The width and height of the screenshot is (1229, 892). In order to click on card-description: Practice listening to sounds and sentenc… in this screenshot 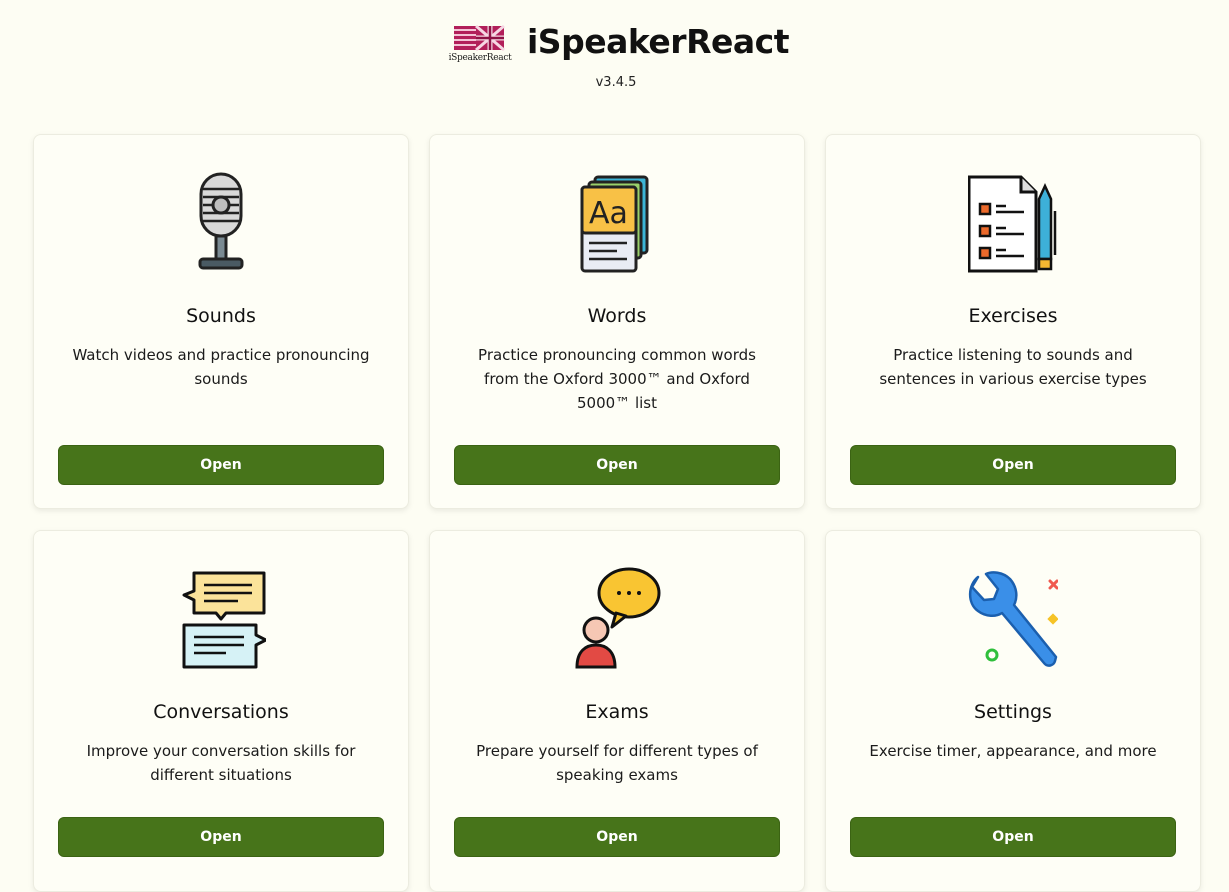, I will do `click(1013, 367)`.